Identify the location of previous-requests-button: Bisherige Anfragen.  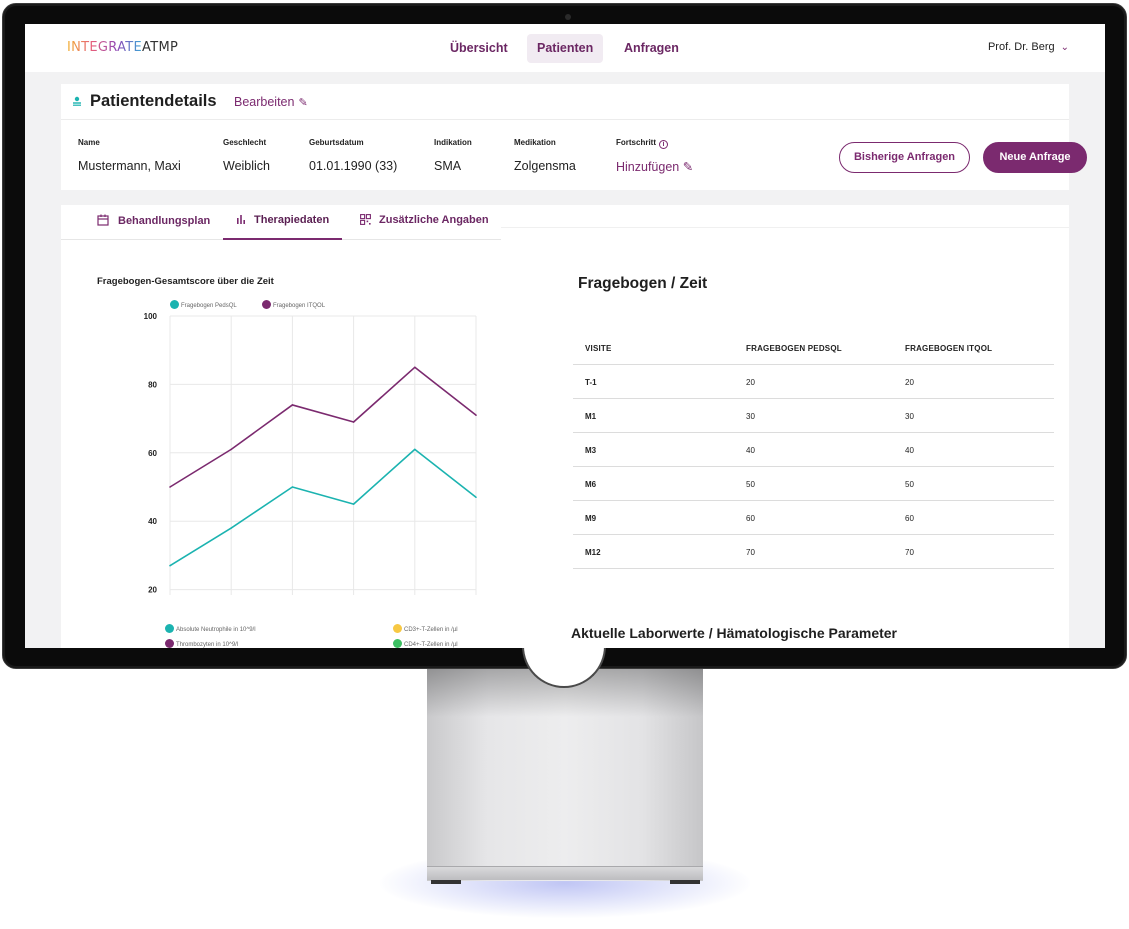
(904, 157).